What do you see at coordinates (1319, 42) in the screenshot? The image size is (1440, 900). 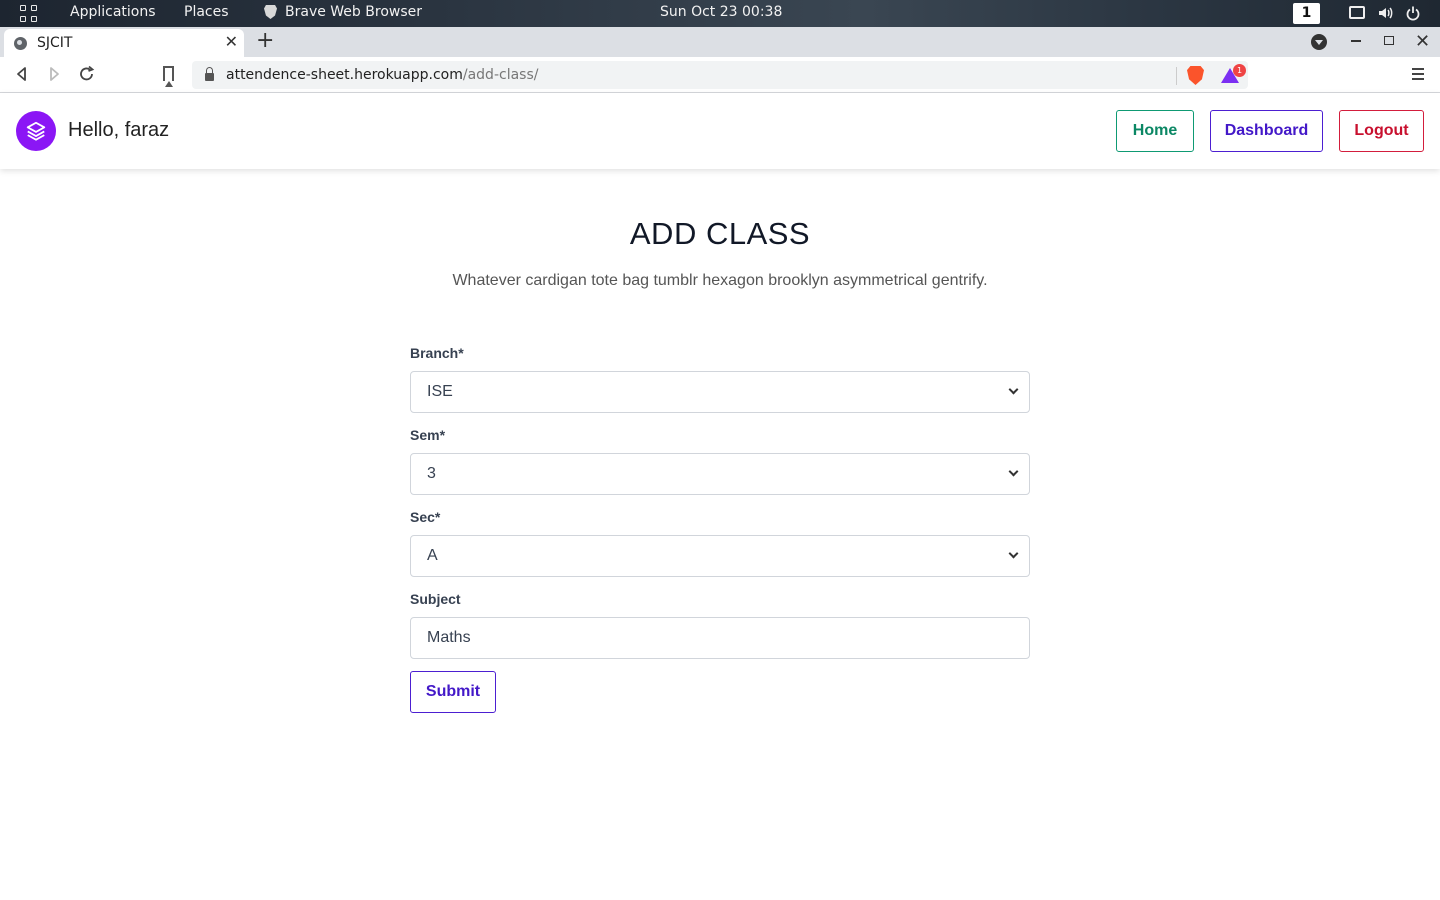 I see `tab-search-icon` at bounding box center [1319, 42].